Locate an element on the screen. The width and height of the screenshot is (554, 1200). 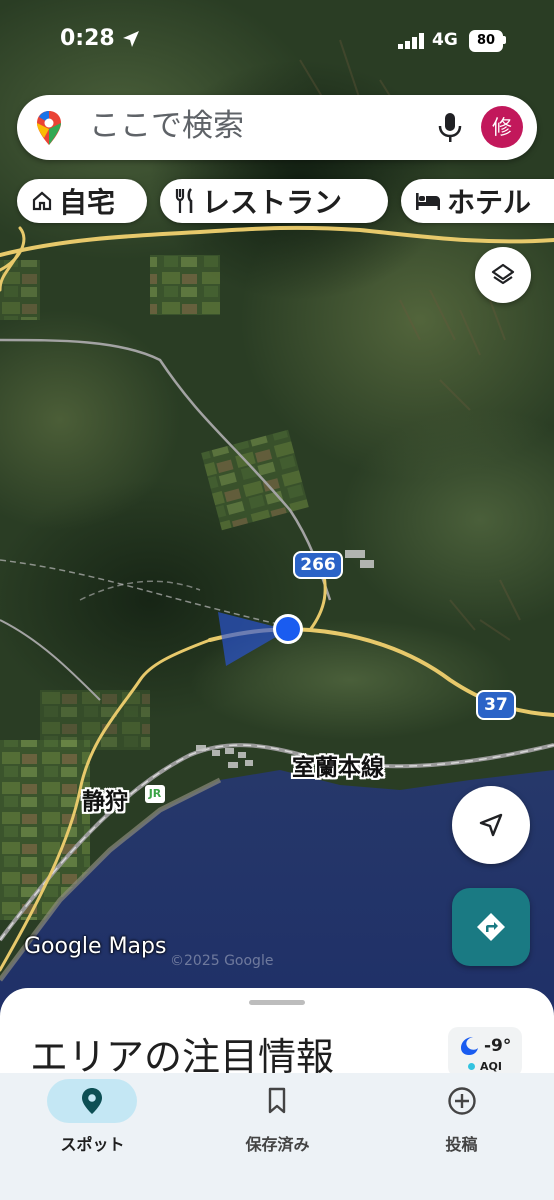
moon-icon is located at coordinates (469, 1046).